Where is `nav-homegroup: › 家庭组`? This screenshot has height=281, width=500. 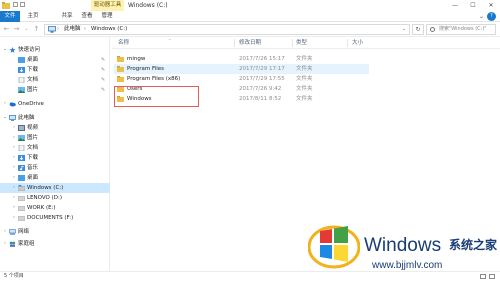
nav-homegroup: › 家庭组 is located at coordinates (55, 244).